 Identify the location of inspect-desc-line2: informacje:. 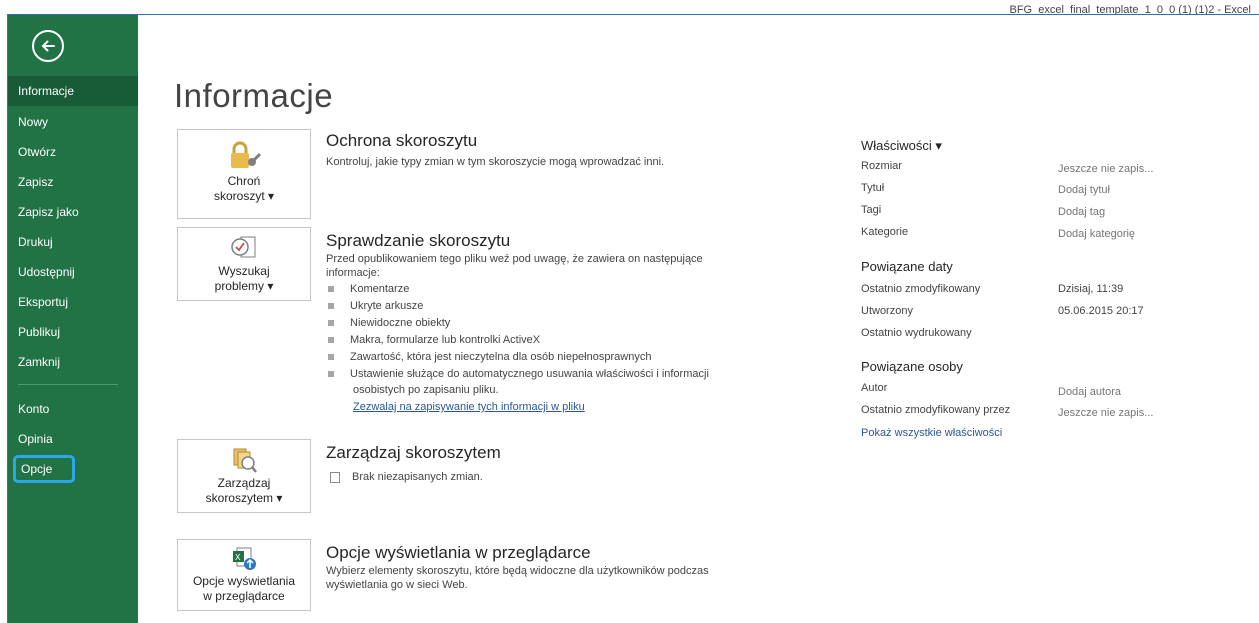
(353, 273).